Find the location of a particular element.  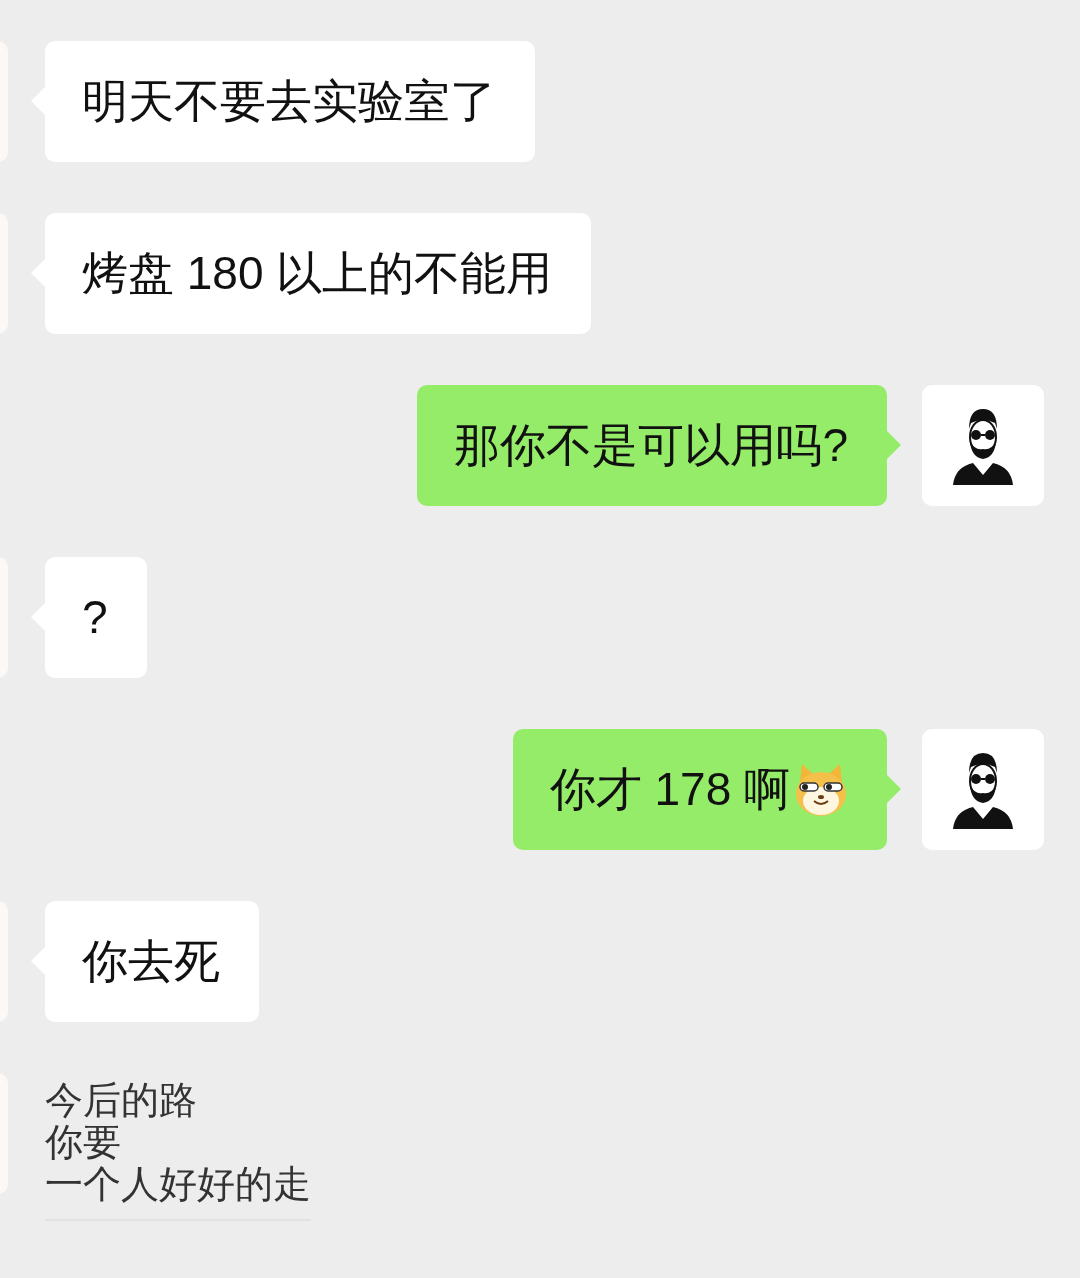

message-bubble: 那你不是可以用吗? is located at coordinates (652, 445).